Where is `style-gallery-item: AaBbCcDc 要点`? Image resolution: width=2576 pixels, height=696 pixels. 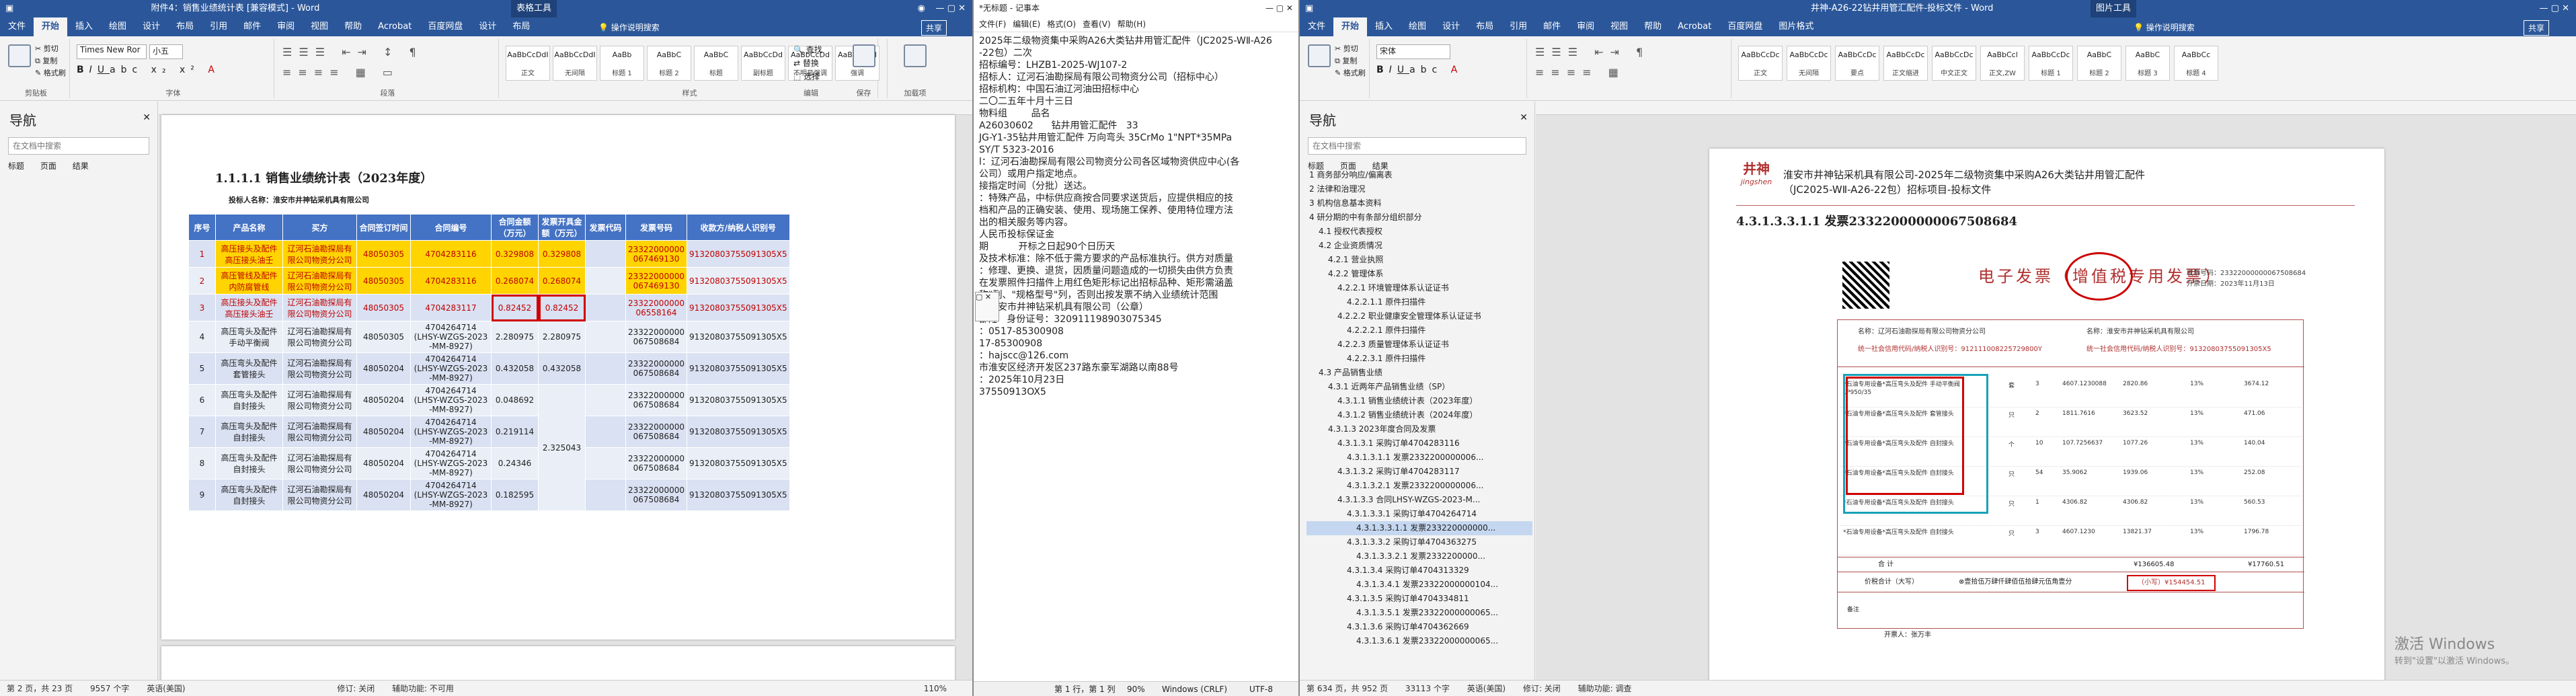
style-gallery-item: AaBbCcDc 要点 is located at coordinates (1857, 63).